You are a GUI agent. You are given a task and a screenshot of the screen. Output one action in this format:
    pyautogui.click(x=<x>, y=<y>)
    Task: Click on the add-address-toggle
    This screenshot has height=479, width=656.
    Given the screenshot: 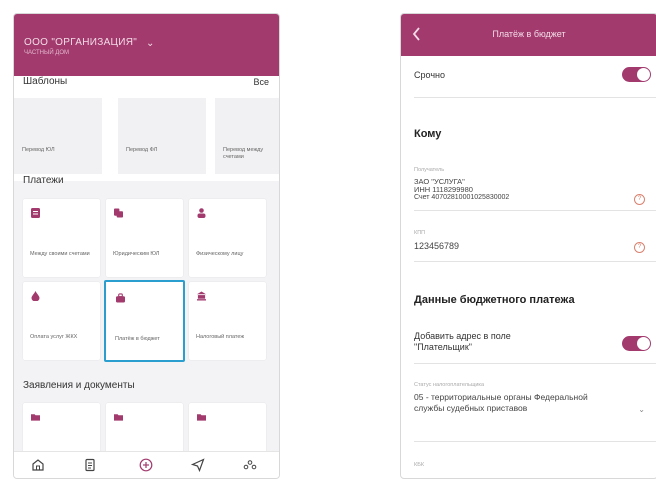 What is the action you would take?
    pyautogui.click(x=636, y=343)
    